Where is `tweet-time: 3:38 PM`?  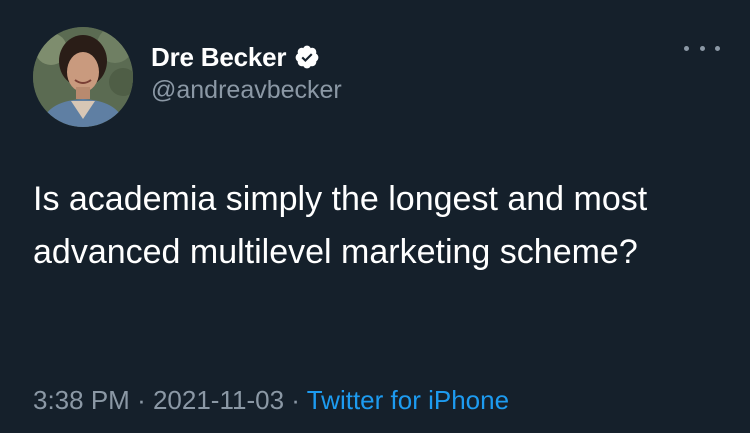
tweet-time: 3:38 PM is located at coordinates (81, 400).